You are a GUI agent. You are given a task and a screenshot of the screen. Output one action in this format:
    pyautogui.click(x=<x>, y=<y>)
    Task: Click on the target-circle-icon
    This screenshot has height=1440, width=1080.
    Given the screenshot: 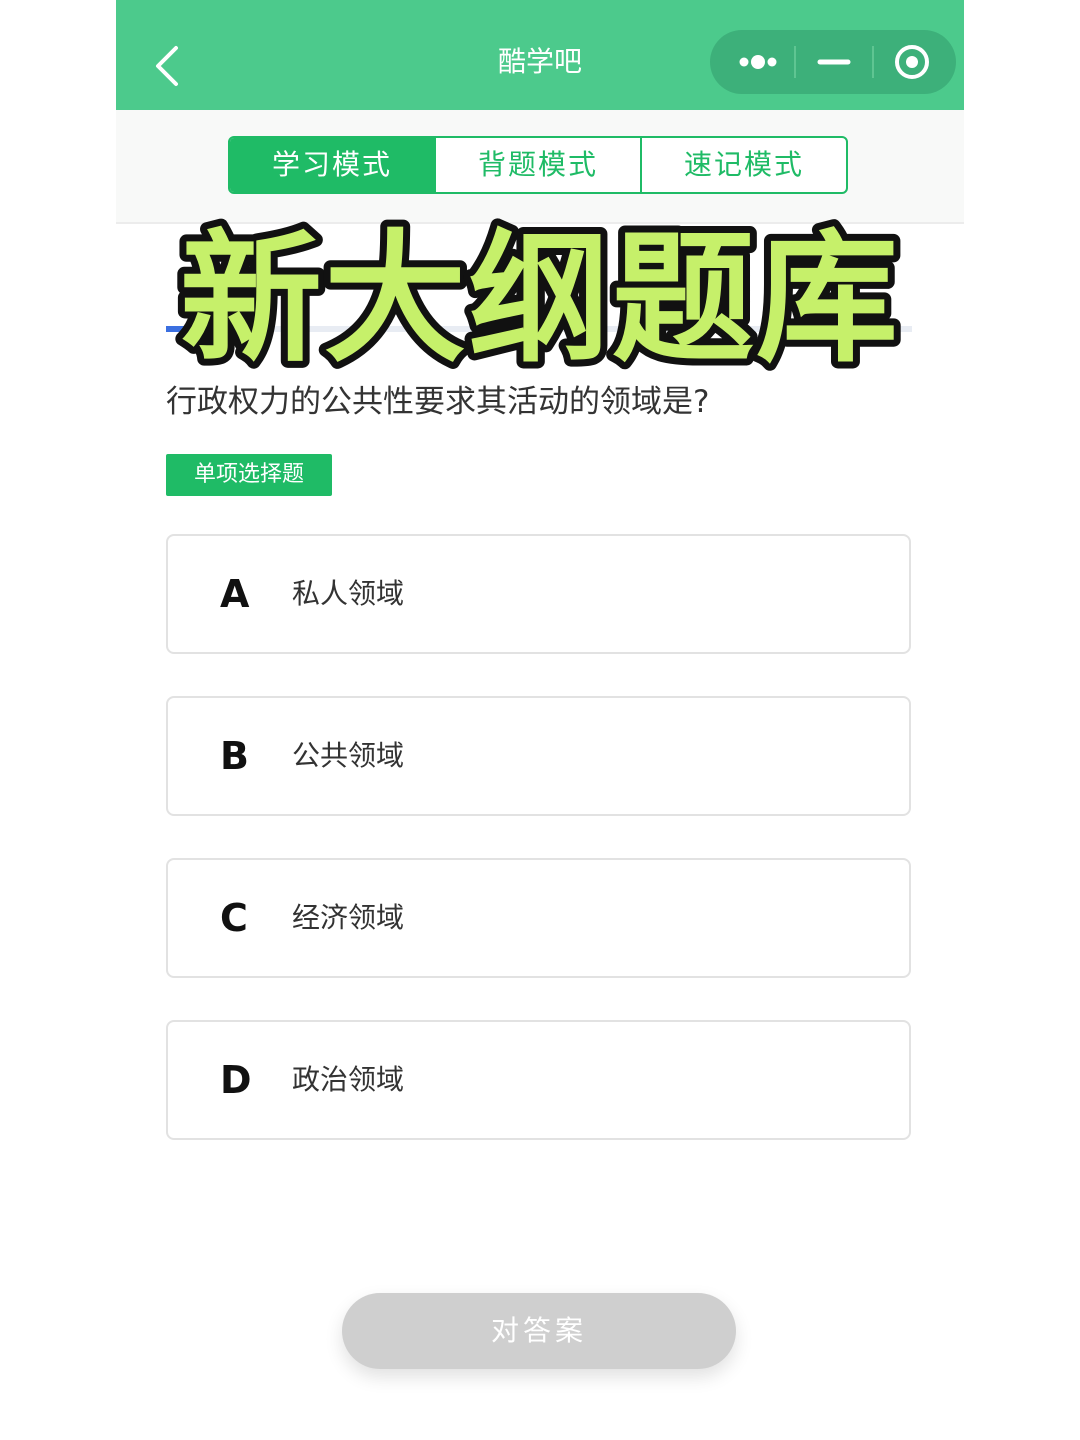 What is the action you would take?
    pyautogui.click(x=912, y=62)
    